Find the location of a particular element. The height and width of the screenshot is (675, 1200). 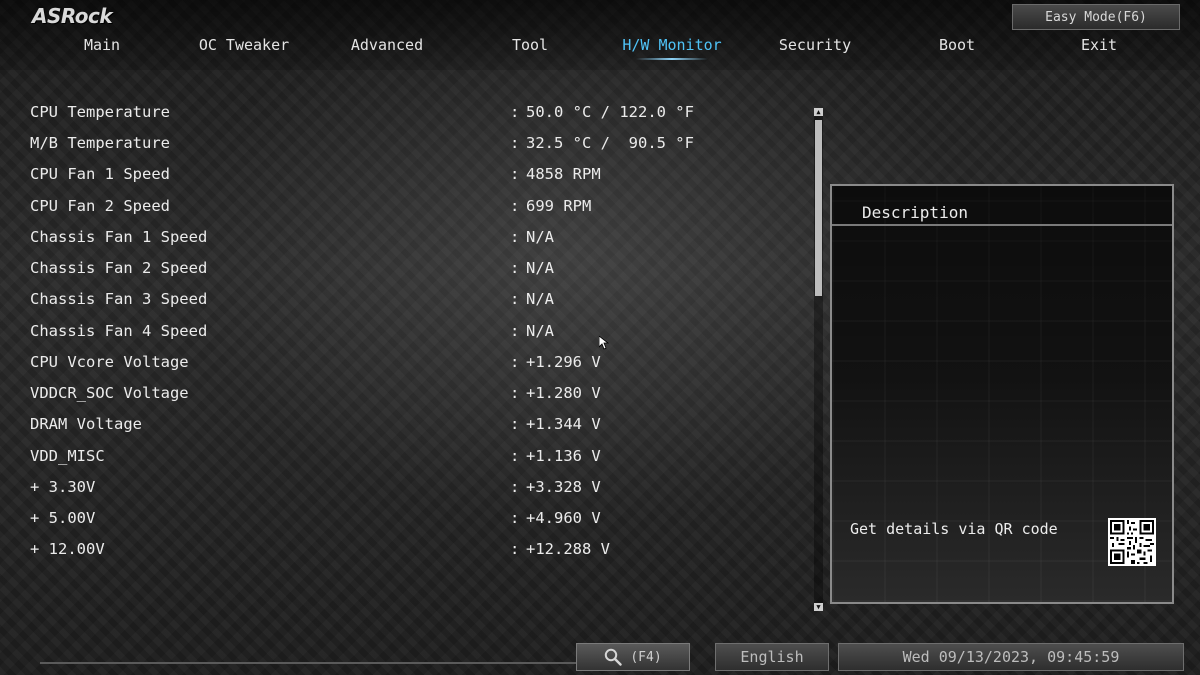

item-label: Chassis Fan 3 Speed is located at coordinates (119, 299).